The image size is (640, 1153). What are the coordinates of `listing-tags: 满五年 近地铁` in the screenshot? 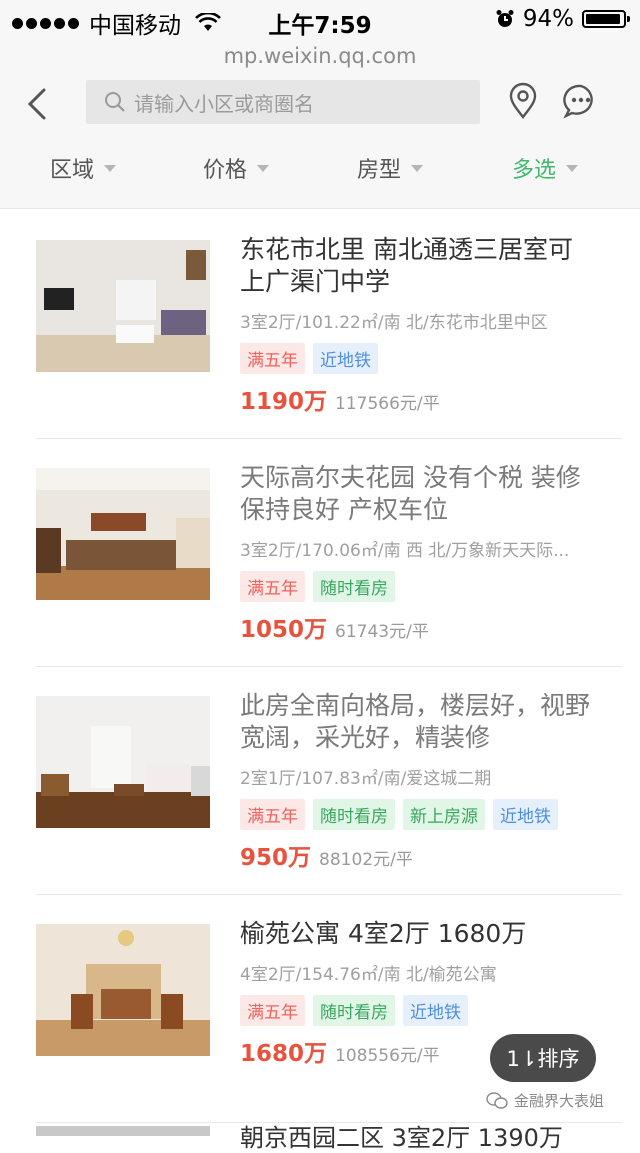 It's located at (415, 358).